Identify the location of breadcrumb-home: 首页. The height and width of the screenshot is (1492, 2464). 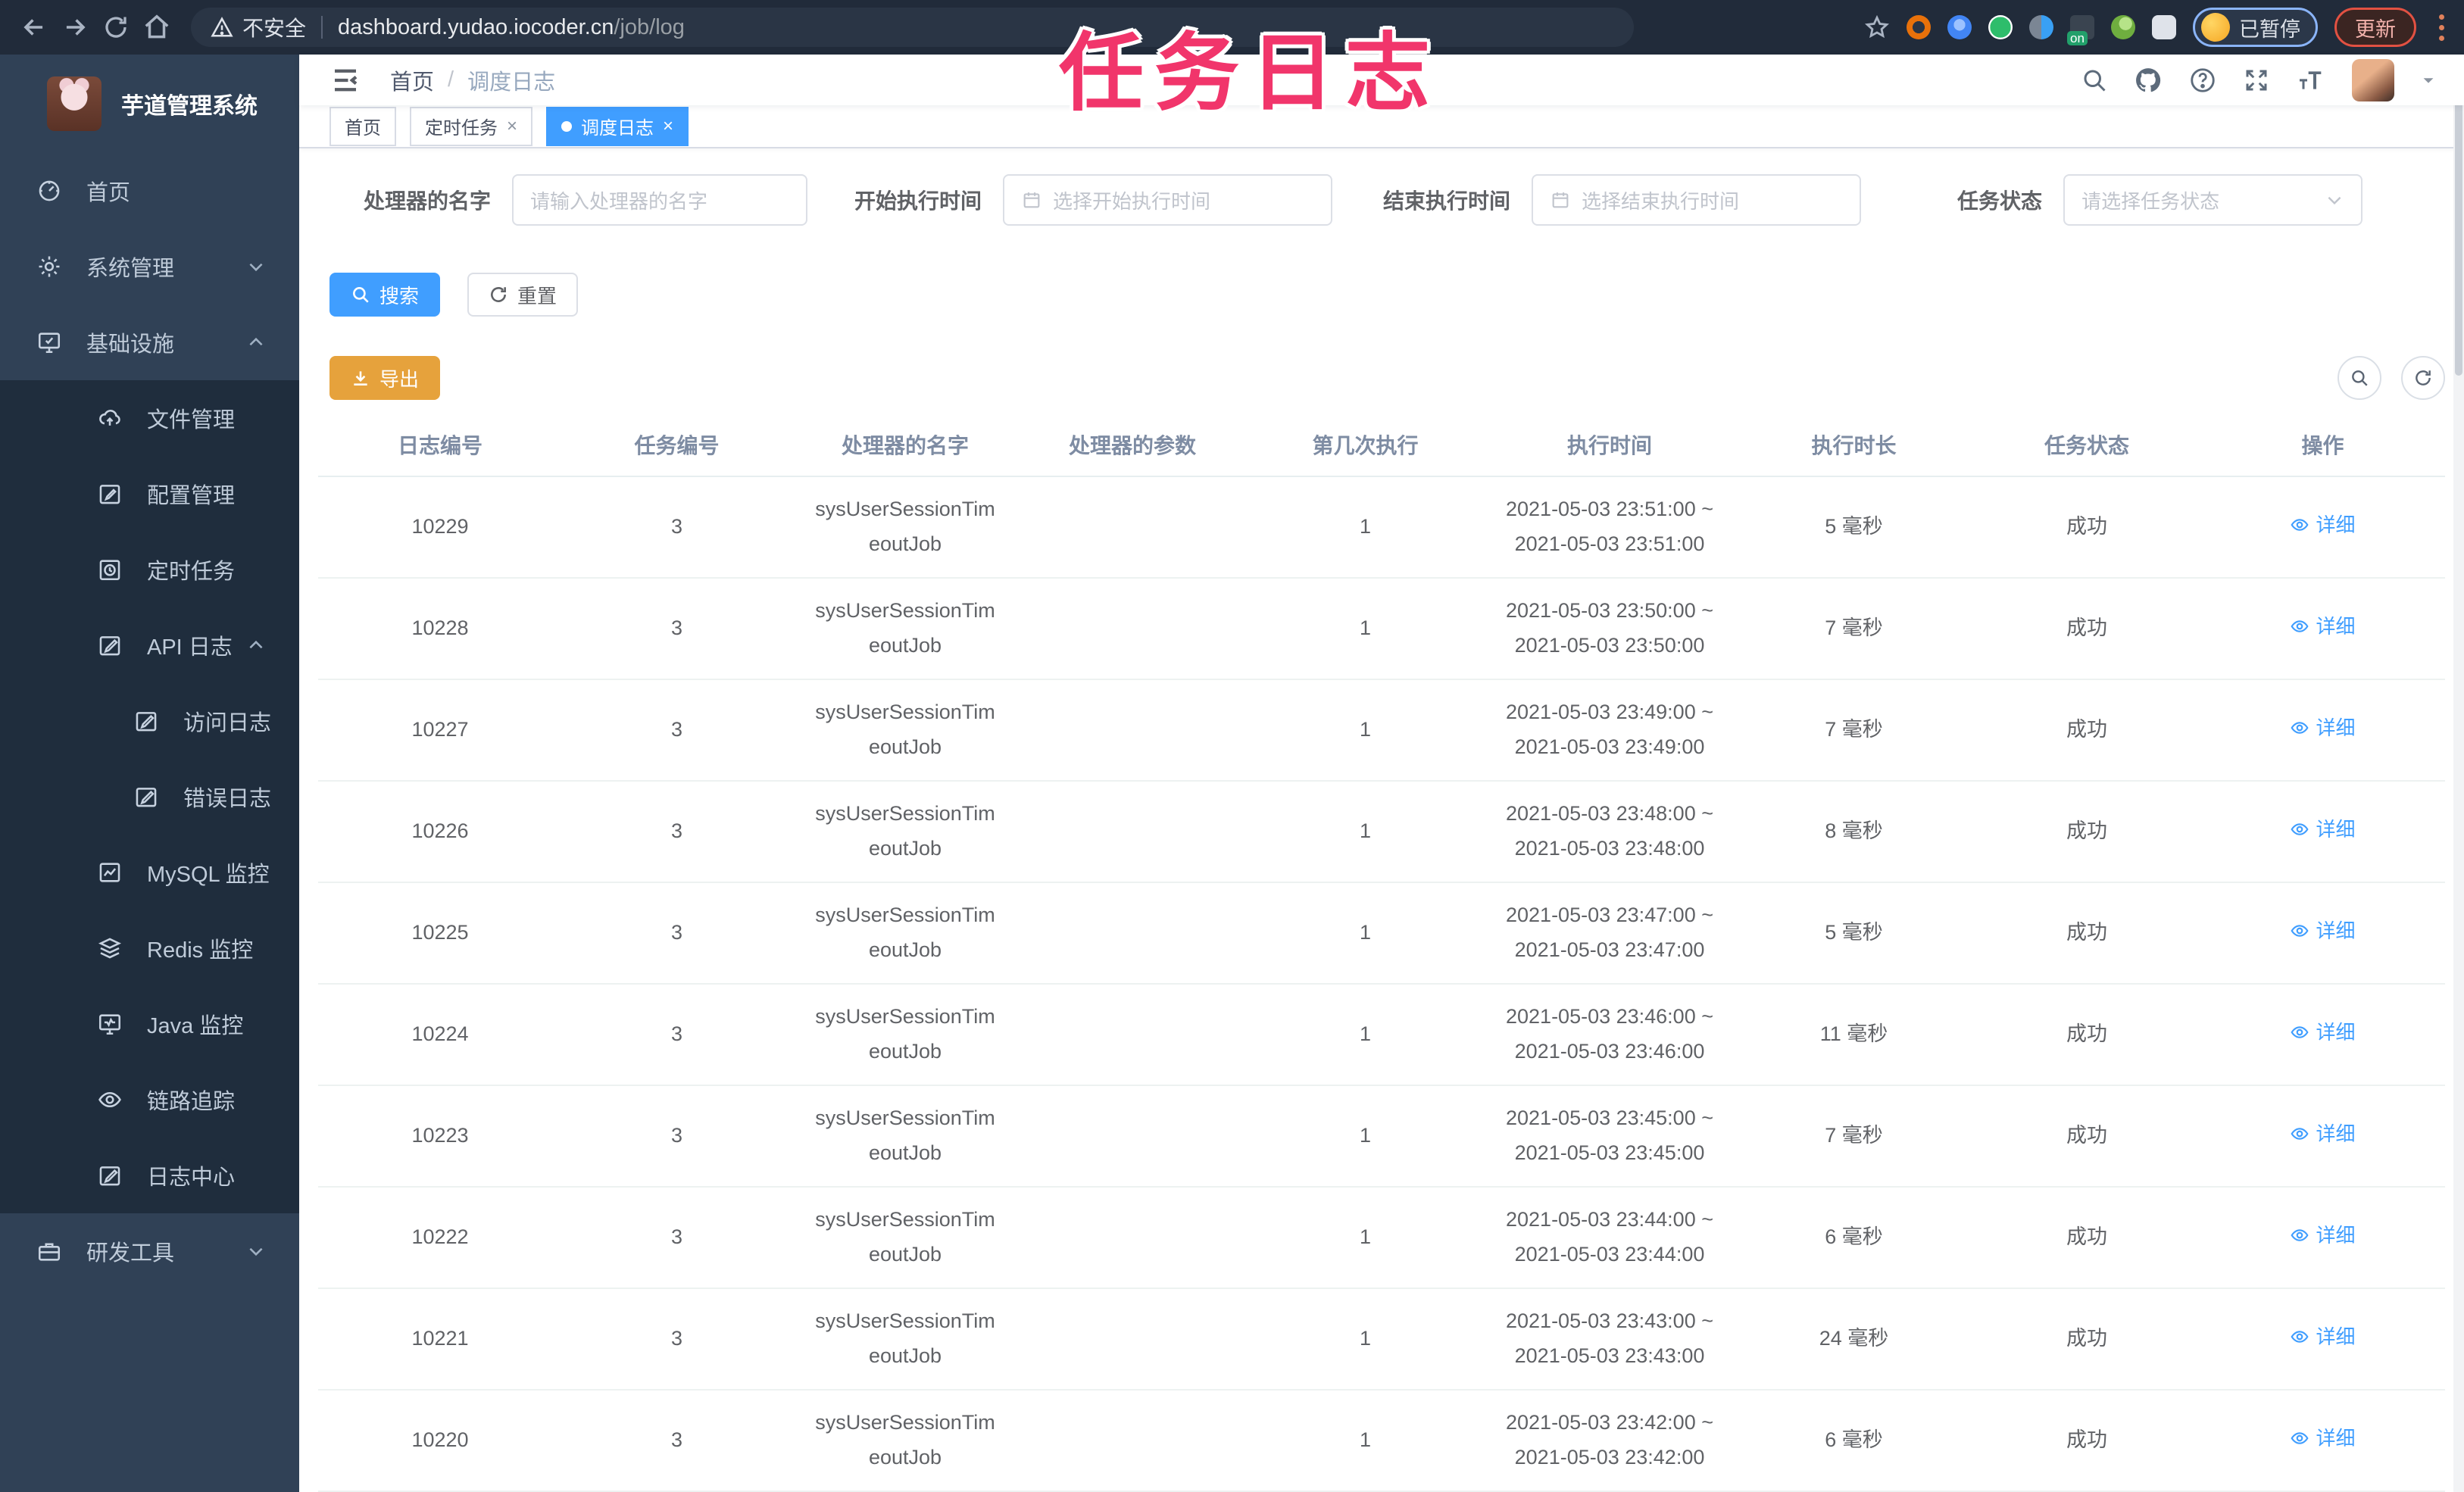
(412, 80).